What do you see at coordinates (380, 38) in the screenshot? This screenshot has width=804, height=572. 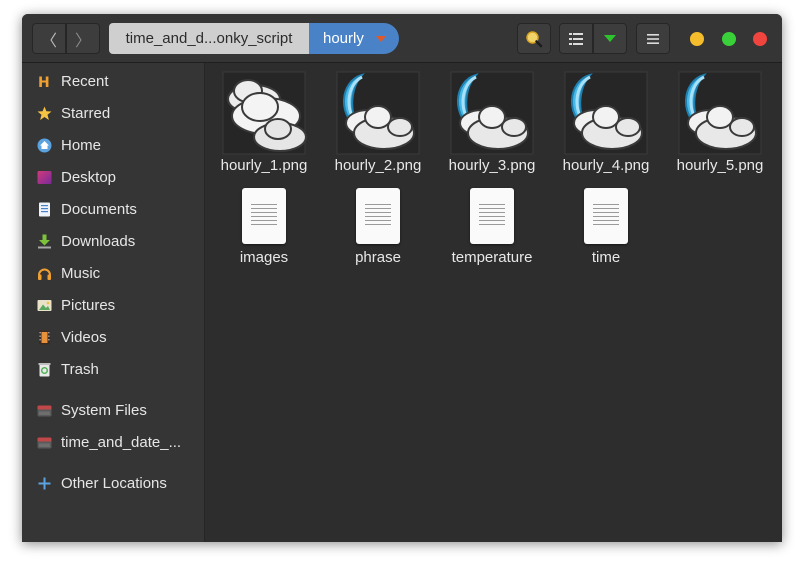 I see `caret-down-icon` at bounding box center [380, 38].